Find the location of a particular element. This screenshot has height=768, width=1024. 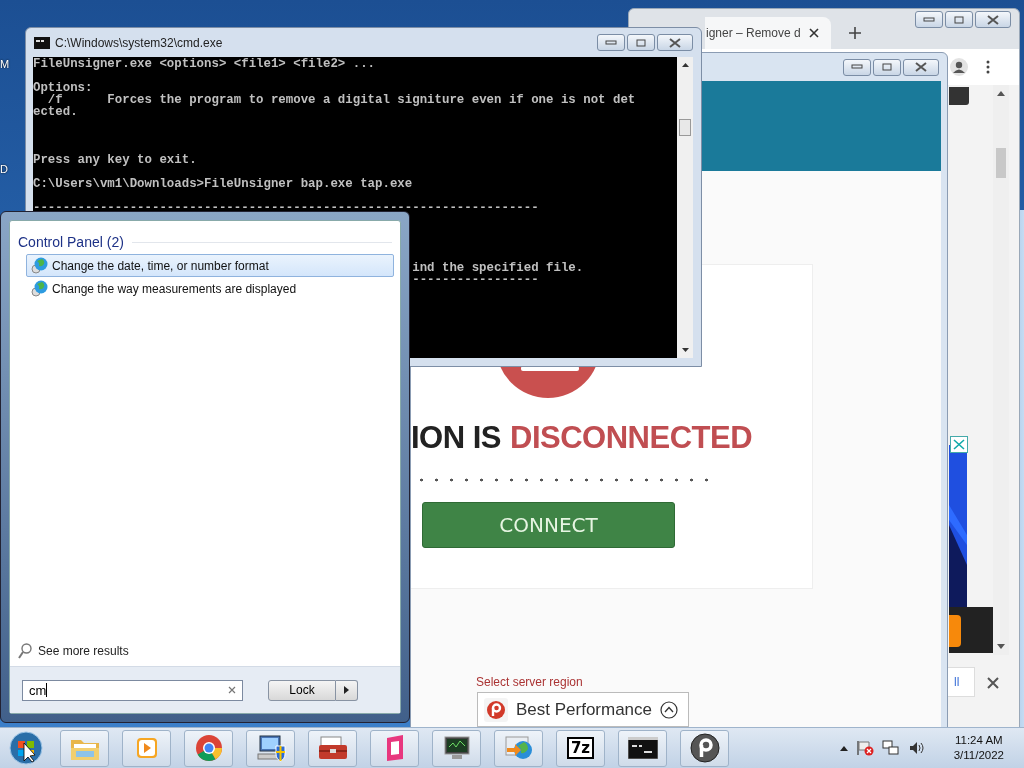

search-field: cm is located at coordinates (132, 690).